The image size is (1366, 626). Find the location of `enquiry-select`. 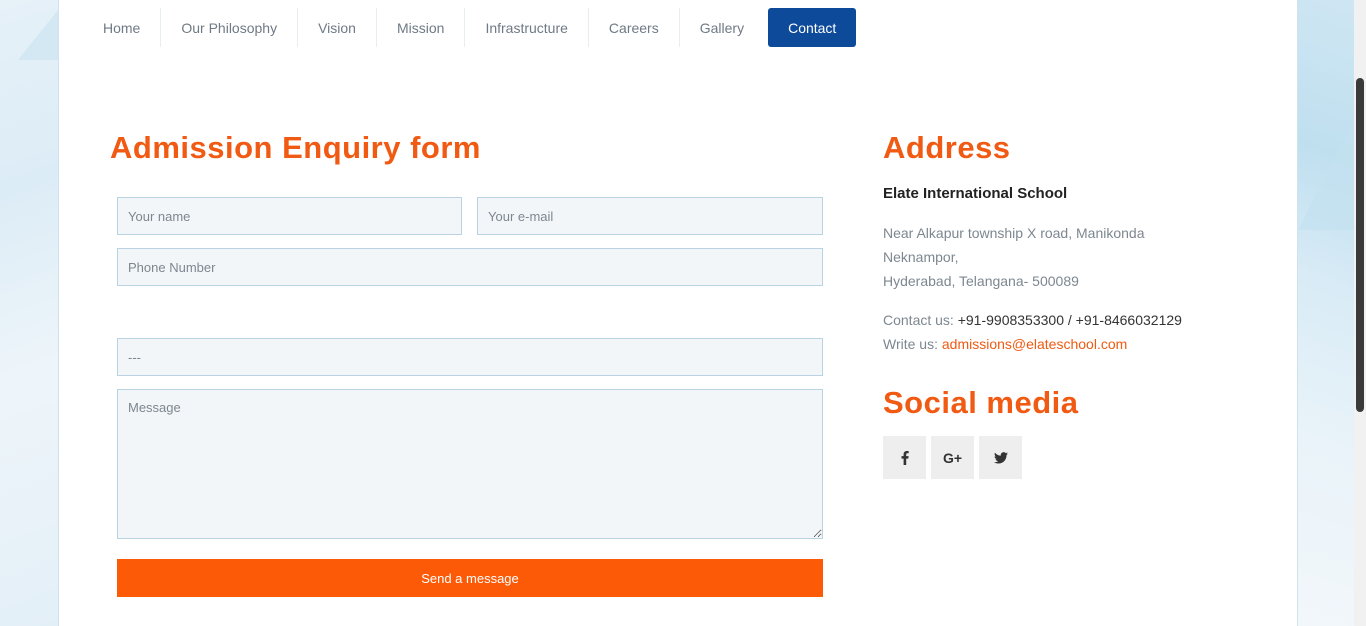

enquiry-select is located at coordinates (470, 357).